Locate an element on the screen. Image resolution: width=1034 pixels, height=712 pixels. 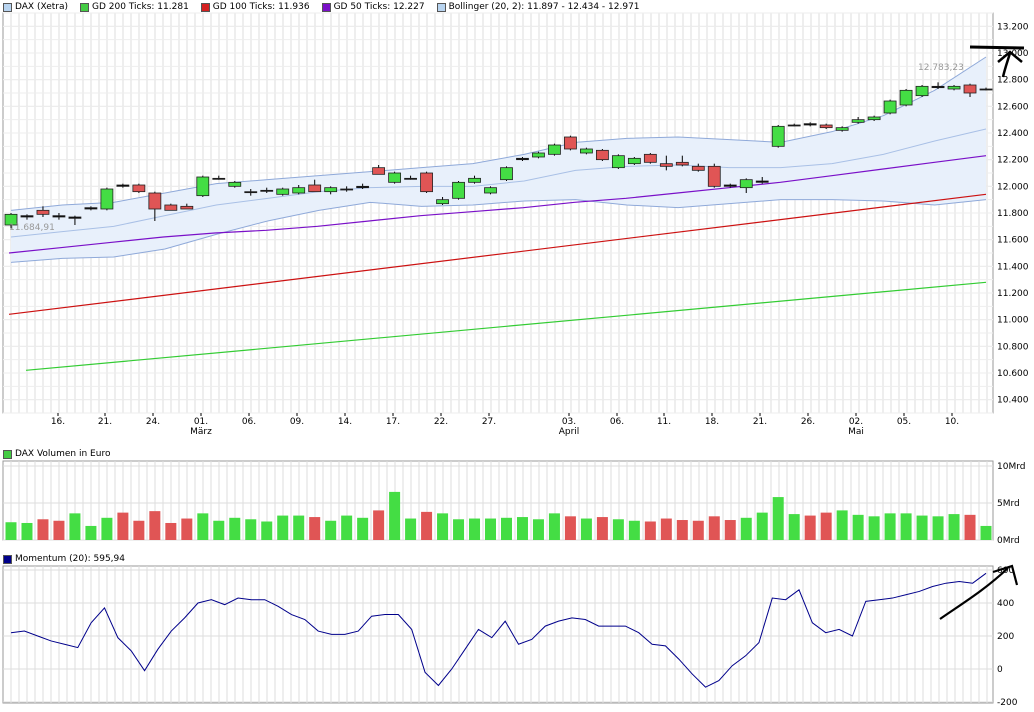
high-annotation: 12.783,23 is located at coordinates (941, 68).